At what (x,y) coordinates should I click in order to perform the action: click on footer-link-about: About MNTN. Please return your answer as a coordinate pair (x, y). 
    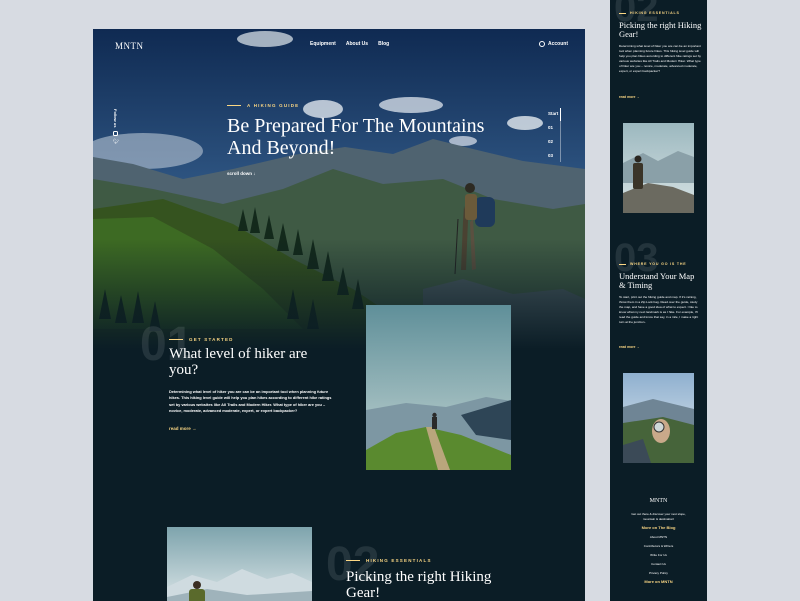
    Looking at the image, I should click on (658, 537).